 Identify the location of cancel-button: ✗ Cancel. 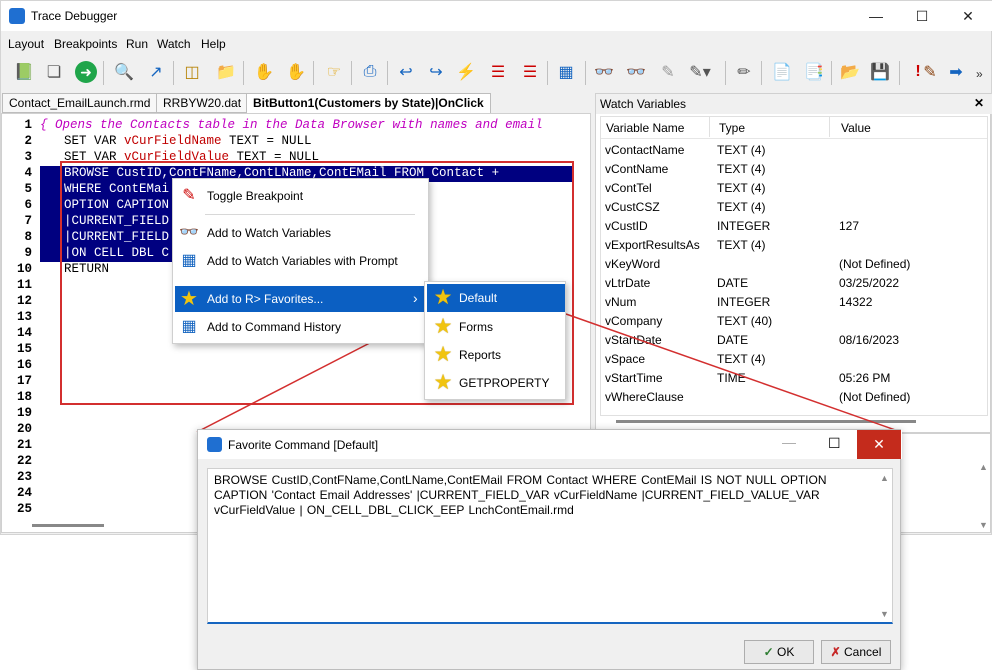
(856, 652).